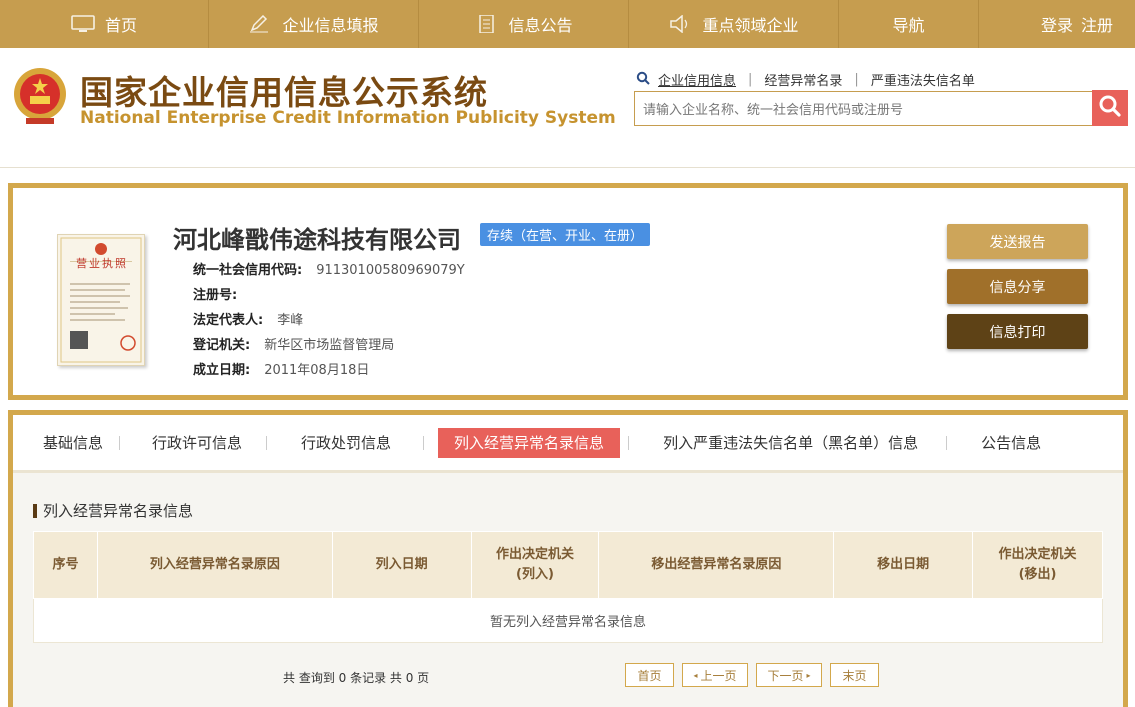 The width and height of the screenshot is (1135, 707). What do you see at coordinates (923, 79) in the screenshot?
I see `quick-link-blacklist: 严重违法失信名单` at bounding box center [923, 79].